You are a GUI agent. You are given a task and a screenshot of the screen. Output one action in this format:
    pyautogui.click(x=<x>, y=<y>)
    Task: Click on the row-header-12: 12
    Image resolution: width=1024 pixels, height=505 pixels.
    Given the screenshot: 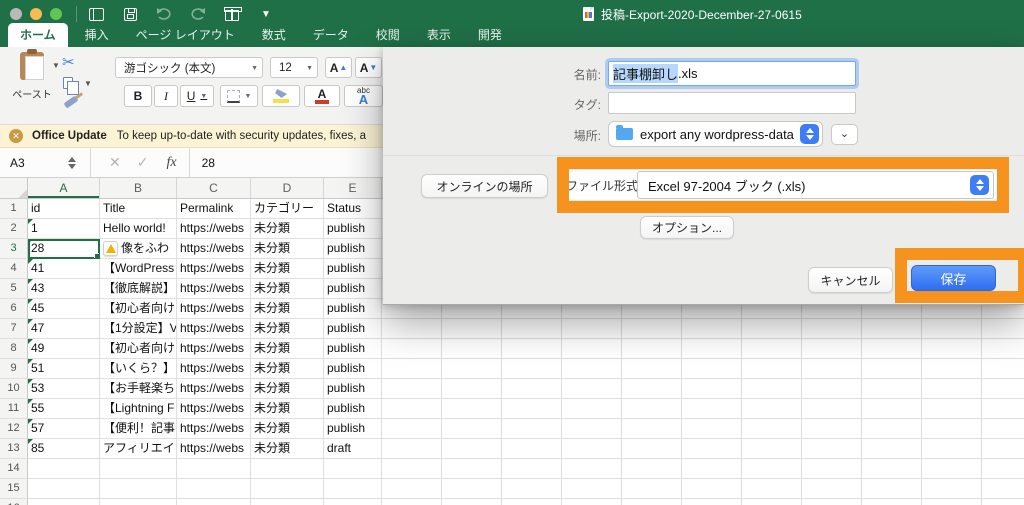 What is the action you would take?
    pyautogui.click(x=14, y=429)
    